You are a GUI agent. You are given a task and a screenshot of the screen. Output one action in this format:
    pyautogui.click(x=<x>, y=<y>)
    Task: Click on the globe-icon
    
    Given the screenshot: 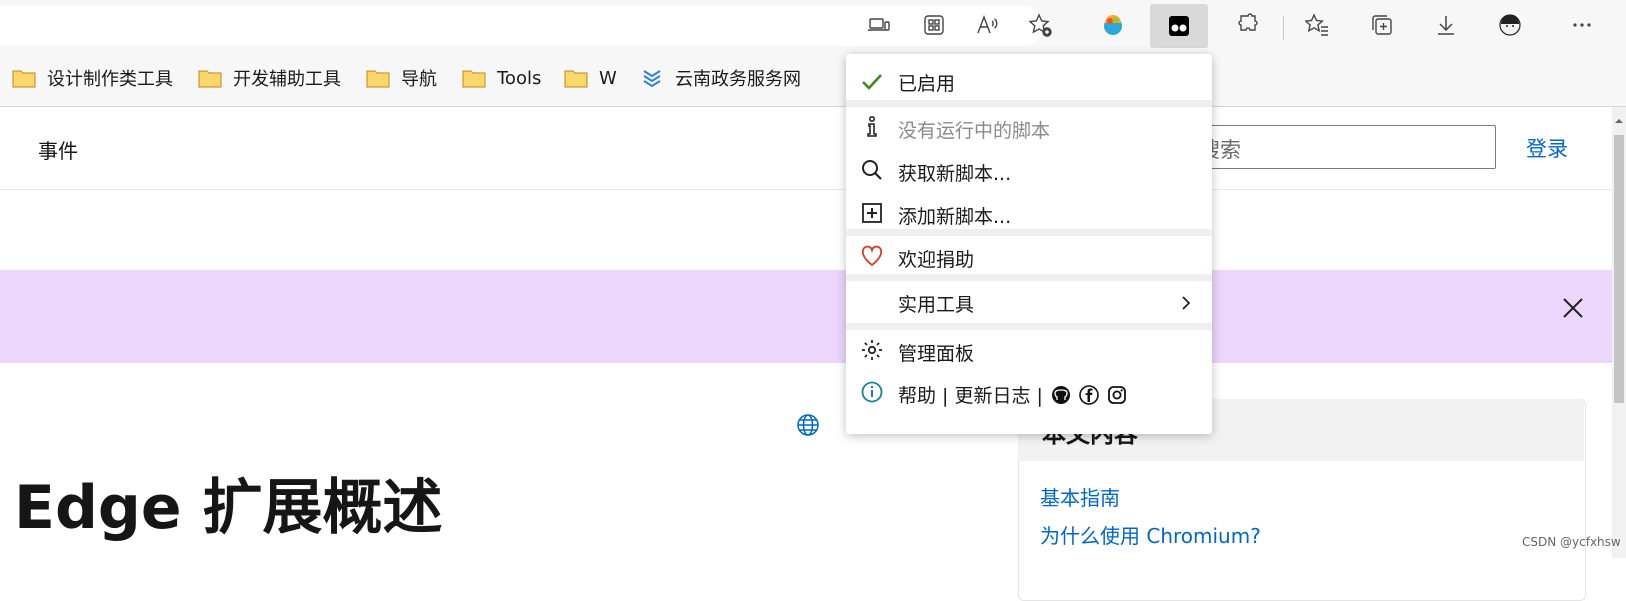 What is the action you would take?
    pyautogui.click(x=808, y=425)
    